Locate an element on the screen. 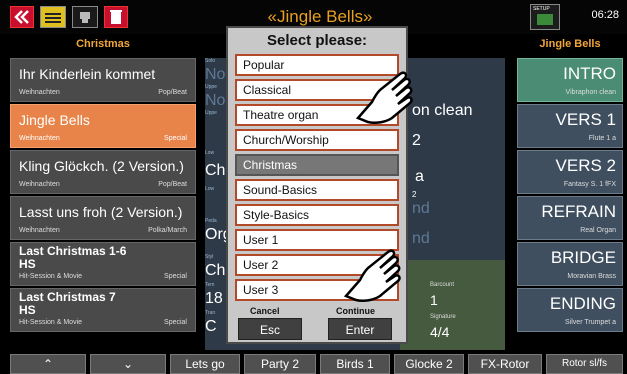 The width and height of the screenshot is (627, 374). option-style-basics: Style-Basics is located at coordinates (317, 215).